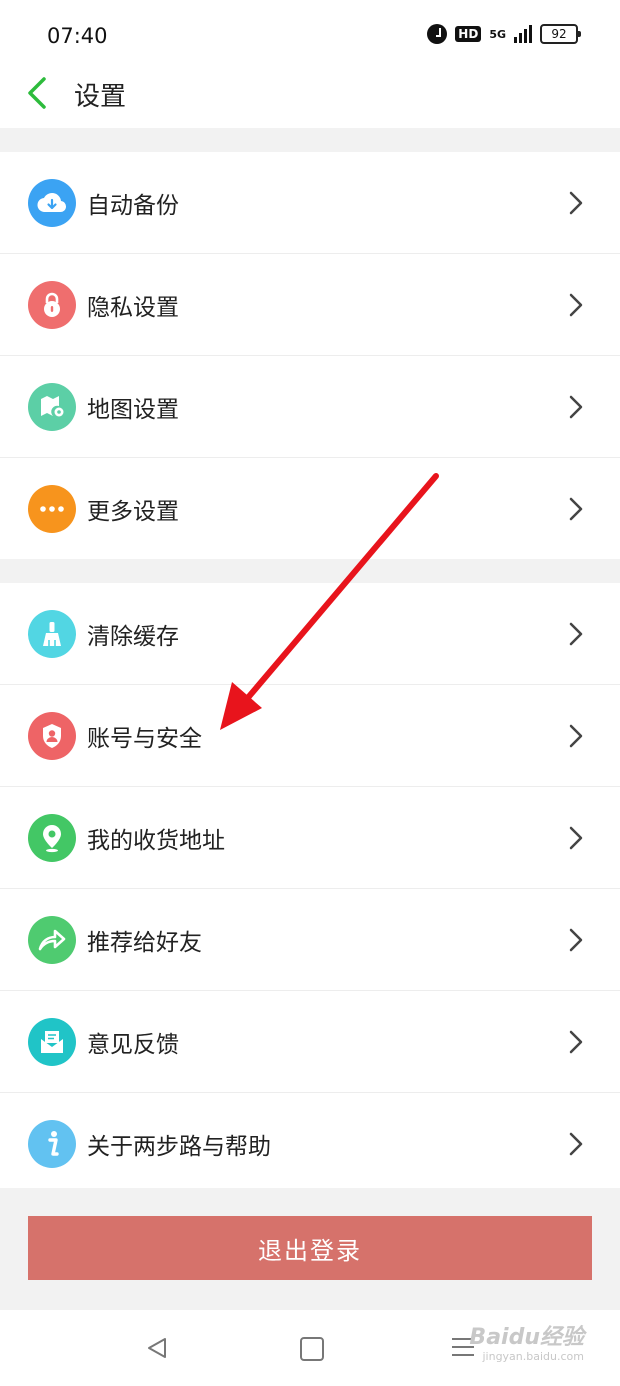  I want to click on watermark-url: jingyan.baidu.com, so click(533, 1356).